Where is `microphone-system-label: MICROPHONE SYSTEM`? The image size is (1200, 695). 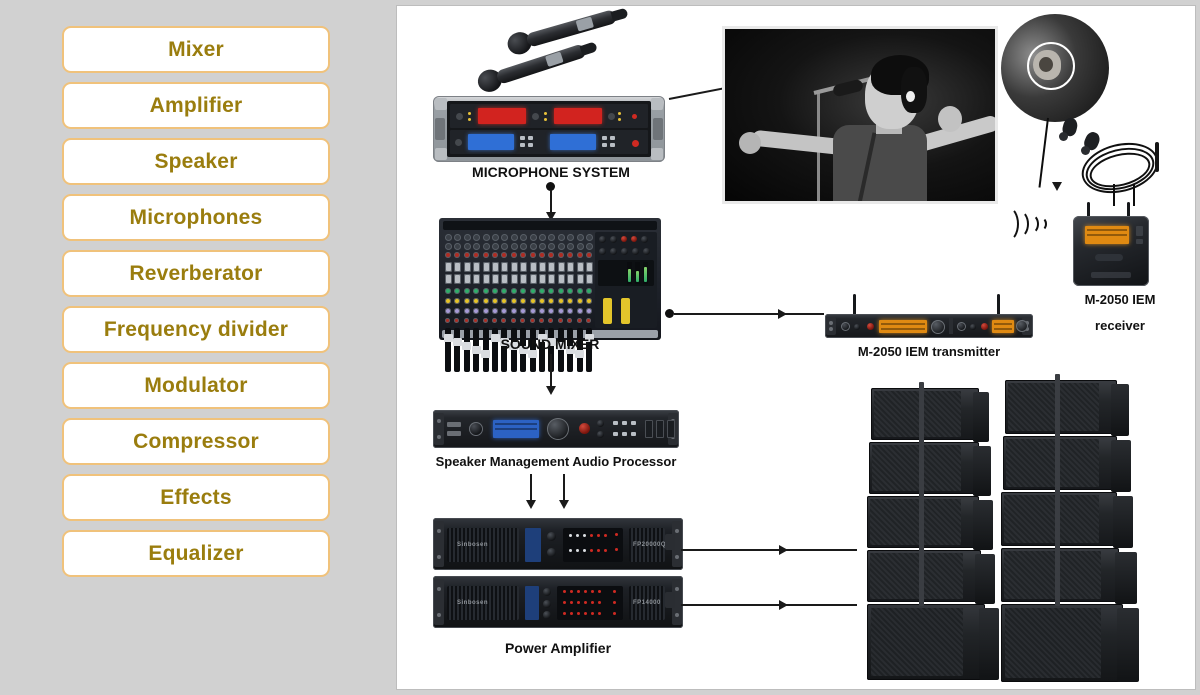 microphone-system-label: MICROPHONE SYSTEM is located at coordinates (551, 172).